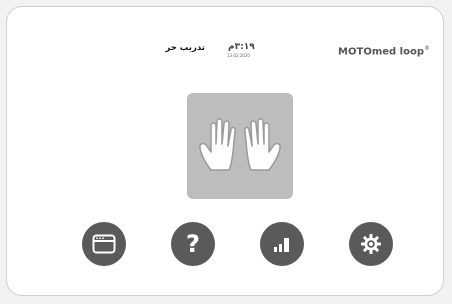 This screenshot has height=304, width=452. I want to click on help-button: ?, so click(193, 244).